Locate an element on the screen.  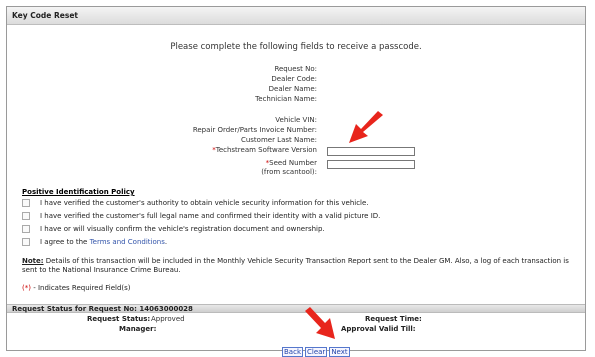
customer-last-name-label: Customer Last Name: is located at coordinates (278, 140).